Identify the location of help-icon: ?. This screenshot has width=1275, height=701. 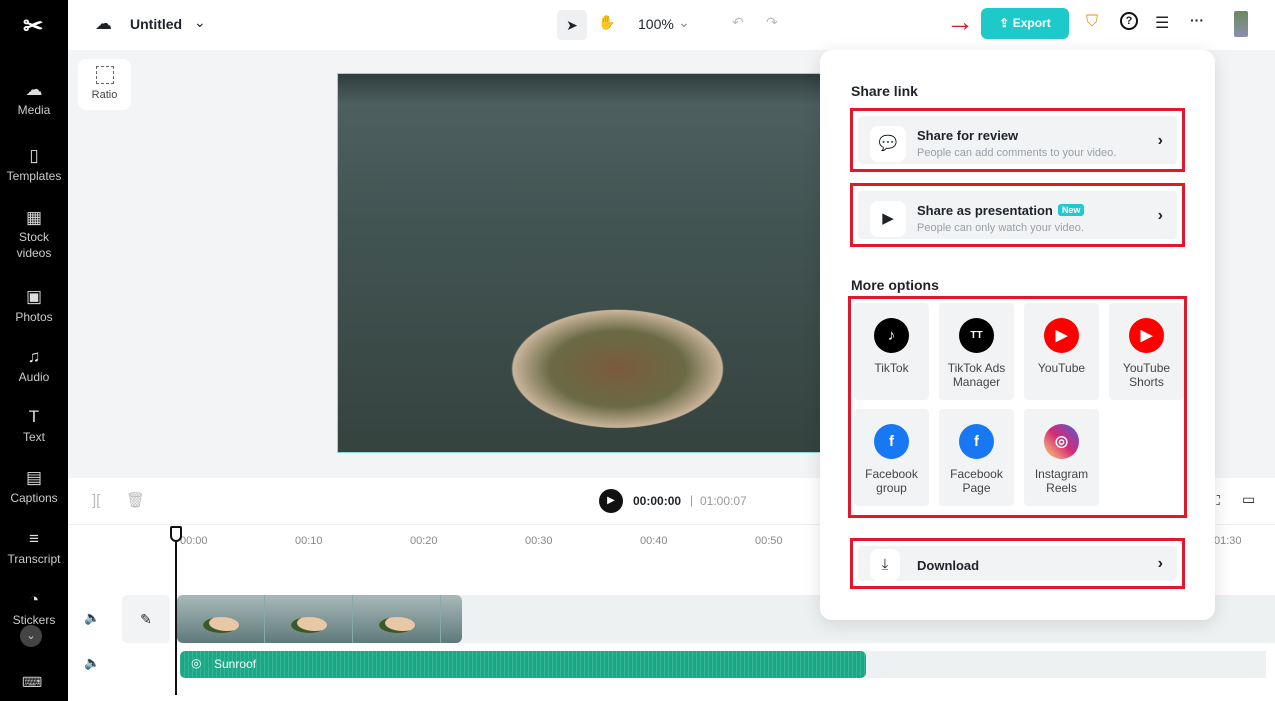
(1129, 21).